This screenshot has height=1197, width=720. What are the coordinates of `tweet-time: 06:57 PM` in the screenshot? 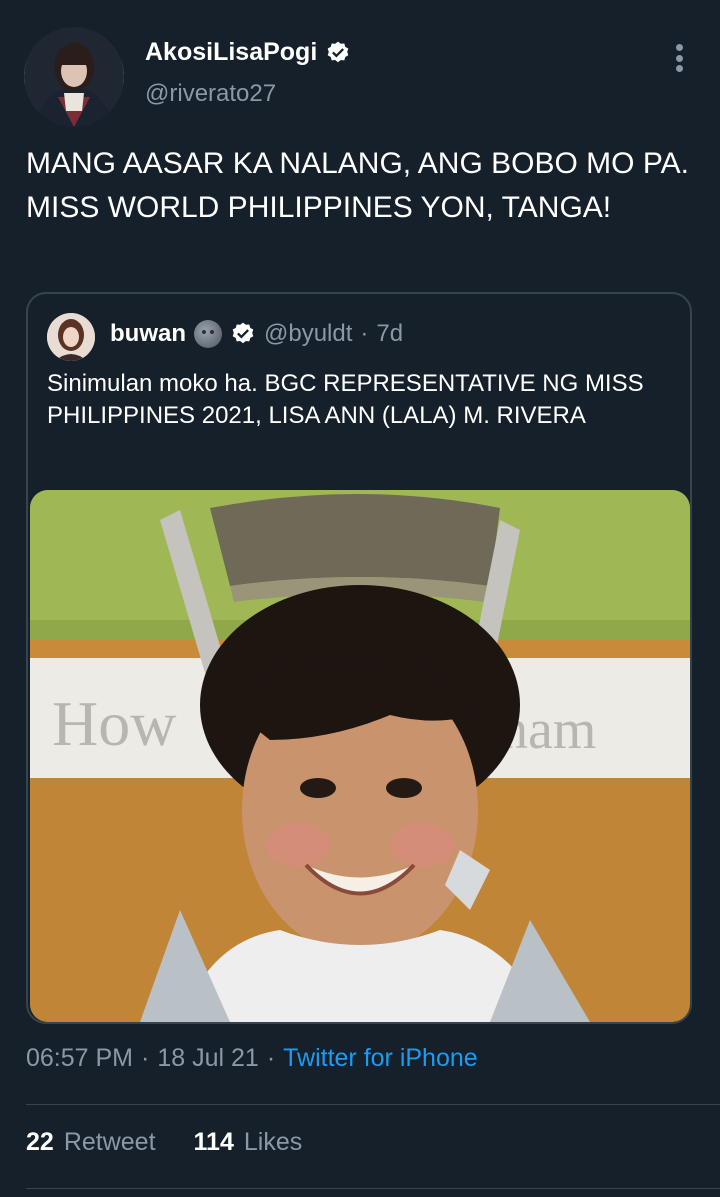 It's located at (79, 1058).